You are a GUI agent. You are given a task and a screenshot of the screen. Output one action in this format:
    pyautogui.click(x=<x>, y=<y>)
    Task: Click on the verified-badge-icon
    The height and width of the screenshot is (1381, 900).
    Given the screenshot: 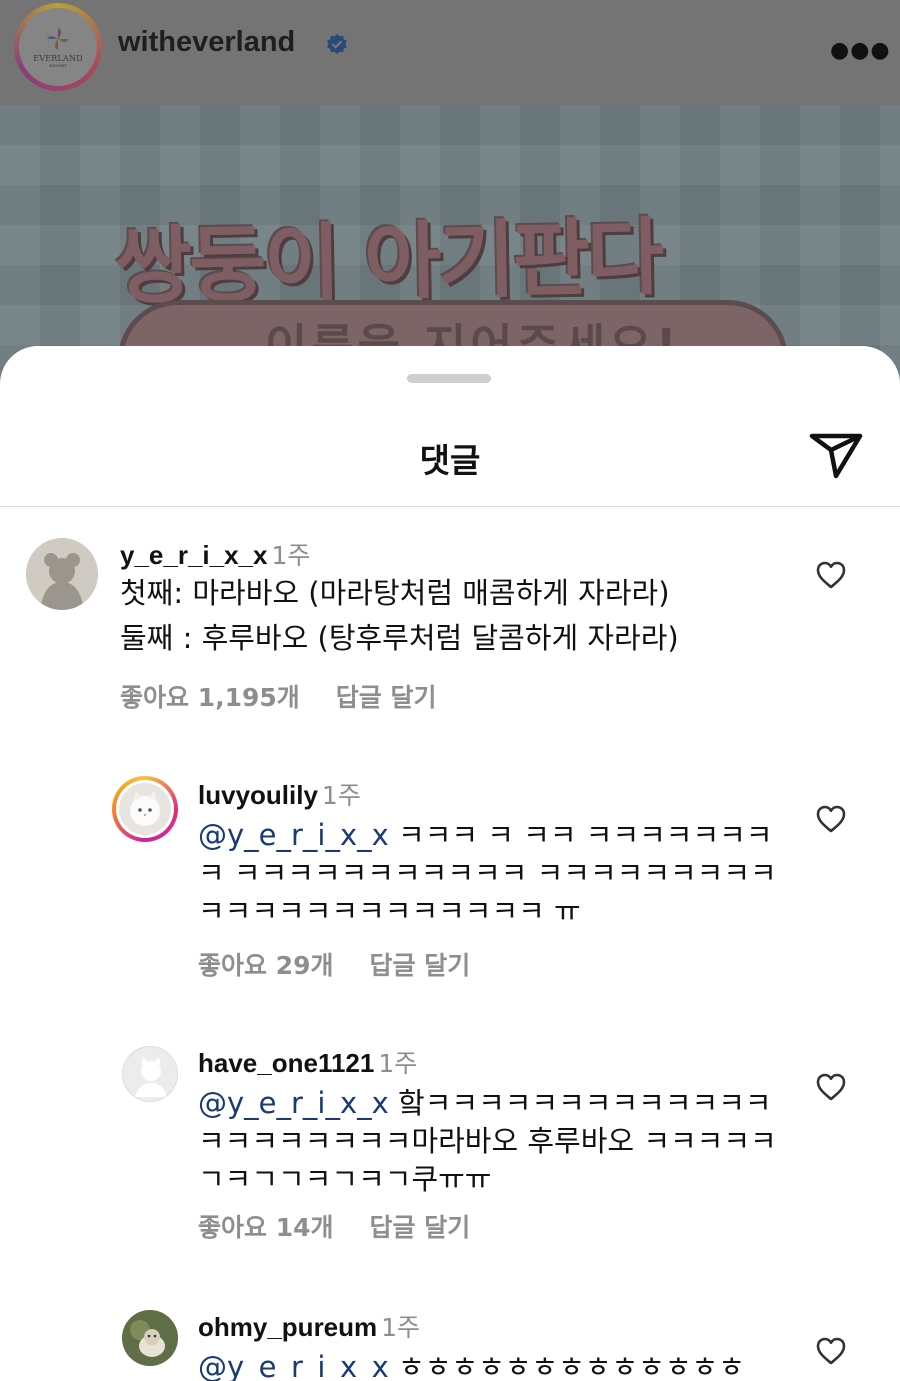 What is the action you would take?
    pyautogui.click(x=337, y=44)
    